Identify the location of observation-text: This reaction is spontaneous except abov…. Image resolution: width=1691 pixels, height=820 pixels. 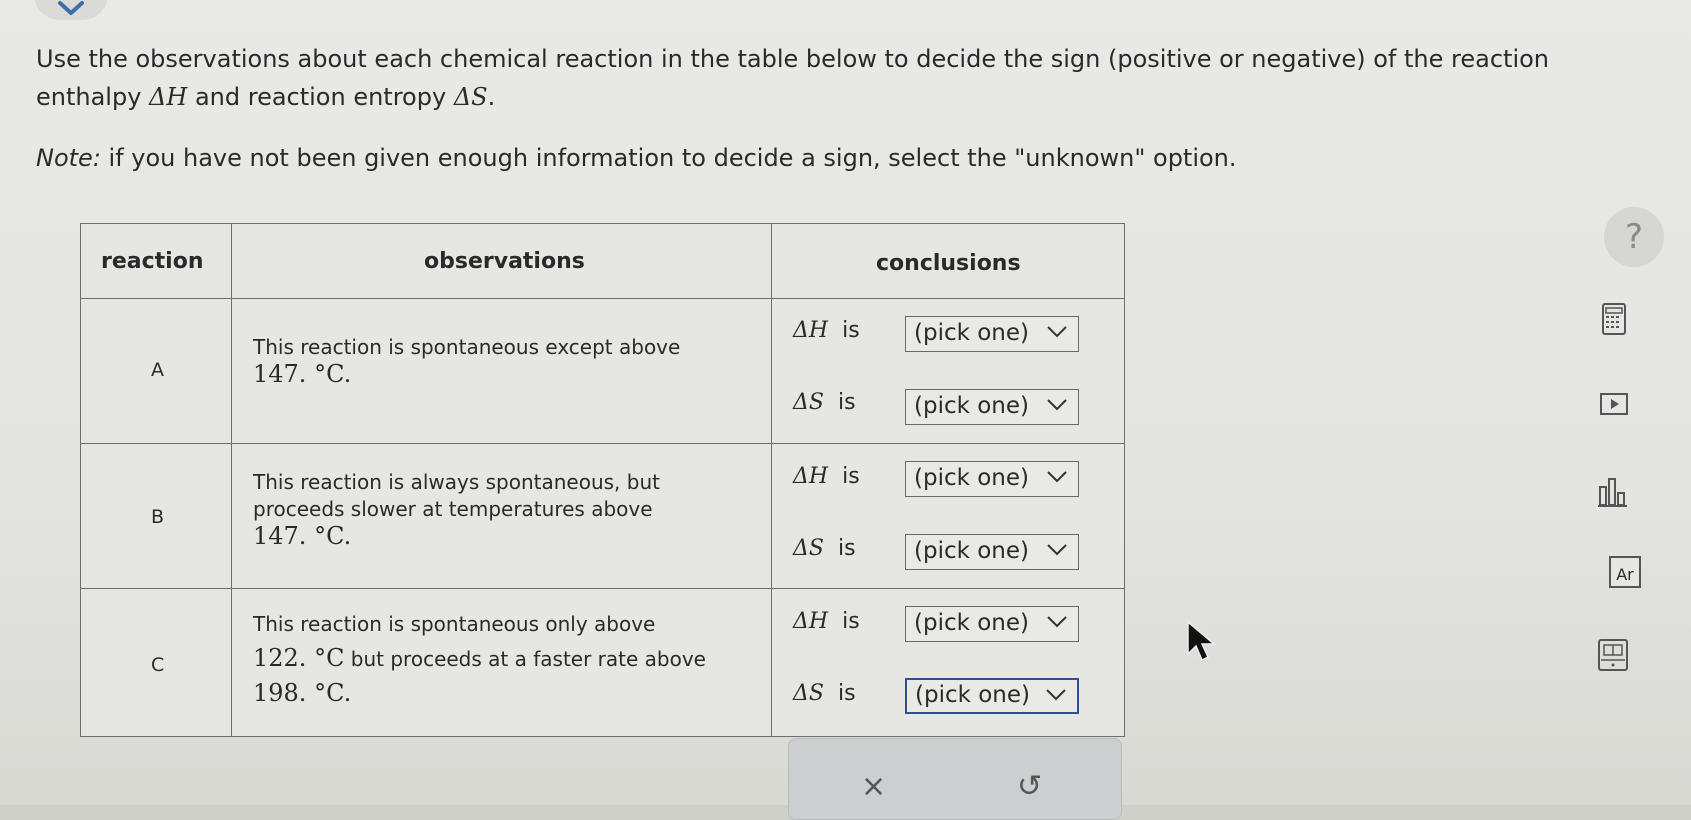
(467, 347).